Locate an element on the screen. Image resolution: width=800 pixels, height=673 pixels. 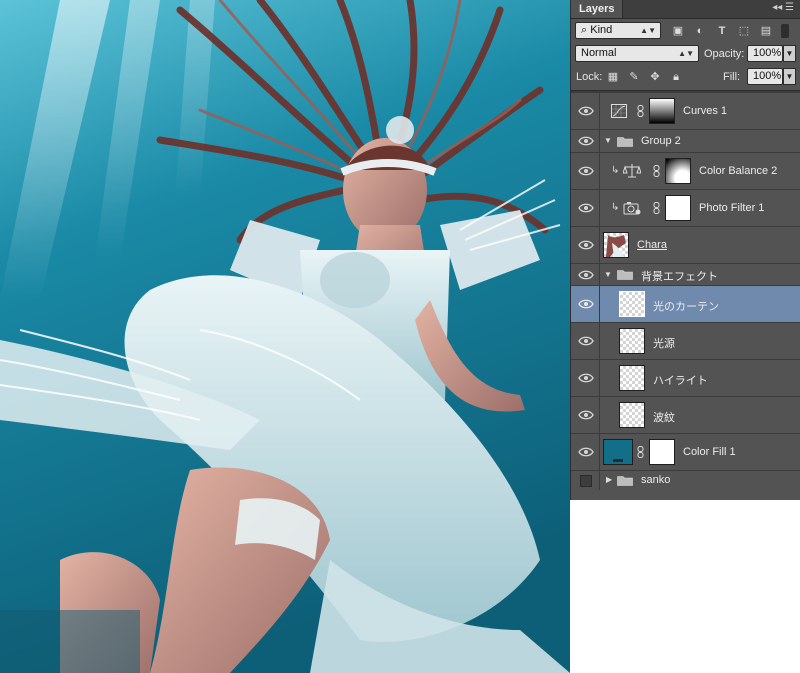
lock-brush-icon: ✎ is located at coordinates (634, 77).